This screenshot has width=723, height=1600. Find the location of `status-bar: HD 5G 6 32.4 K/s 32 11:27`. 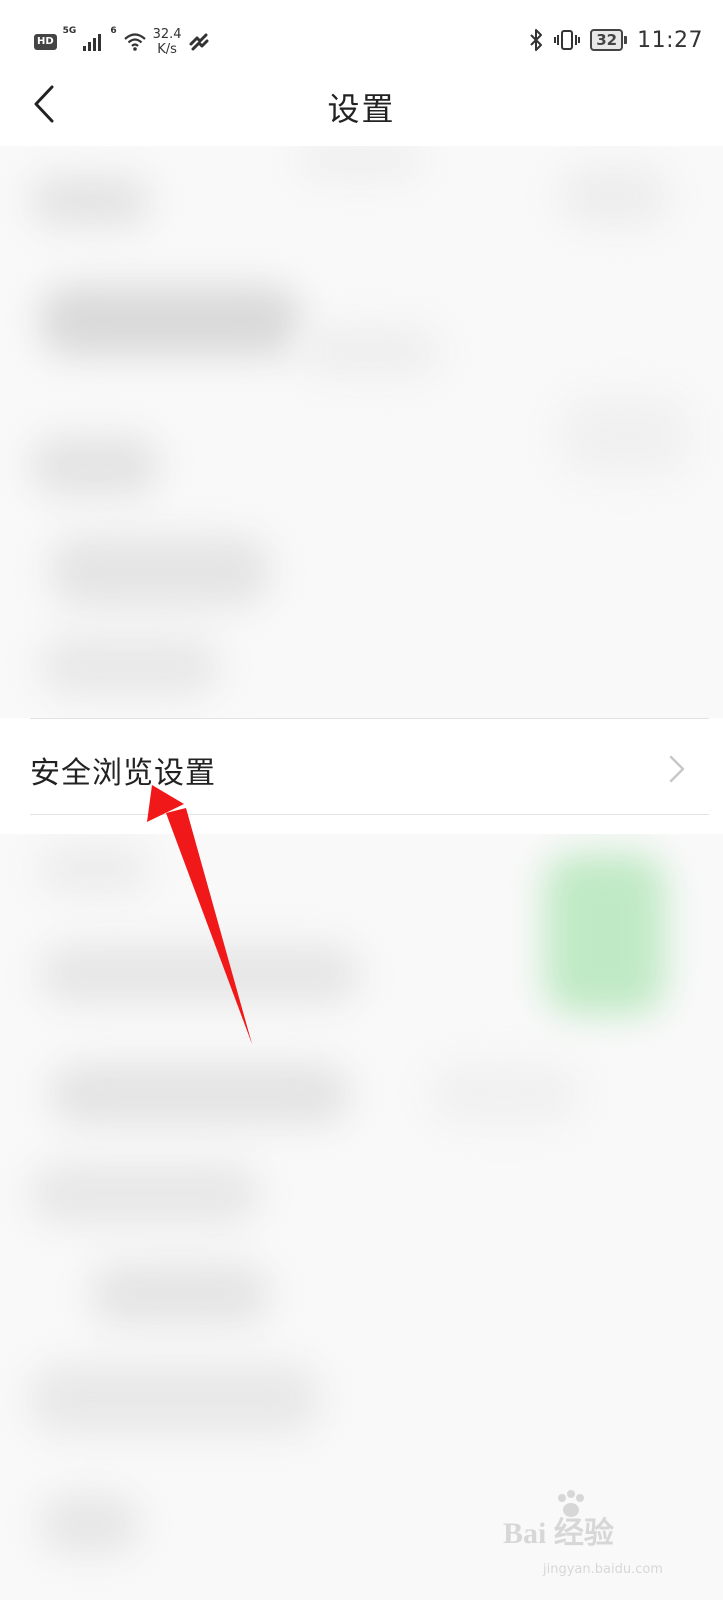

status-bar: HD 5G 6 32.4 K/s 32 11:27 is located at coordinates (361, 40).